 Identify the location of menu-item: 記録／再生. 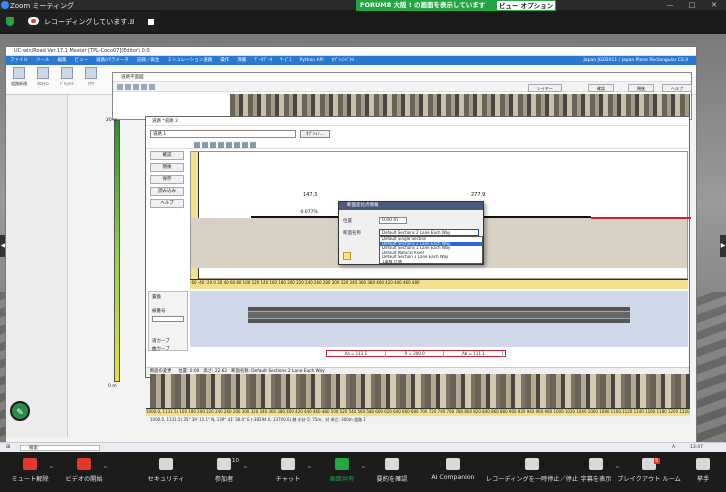
(148, 60).